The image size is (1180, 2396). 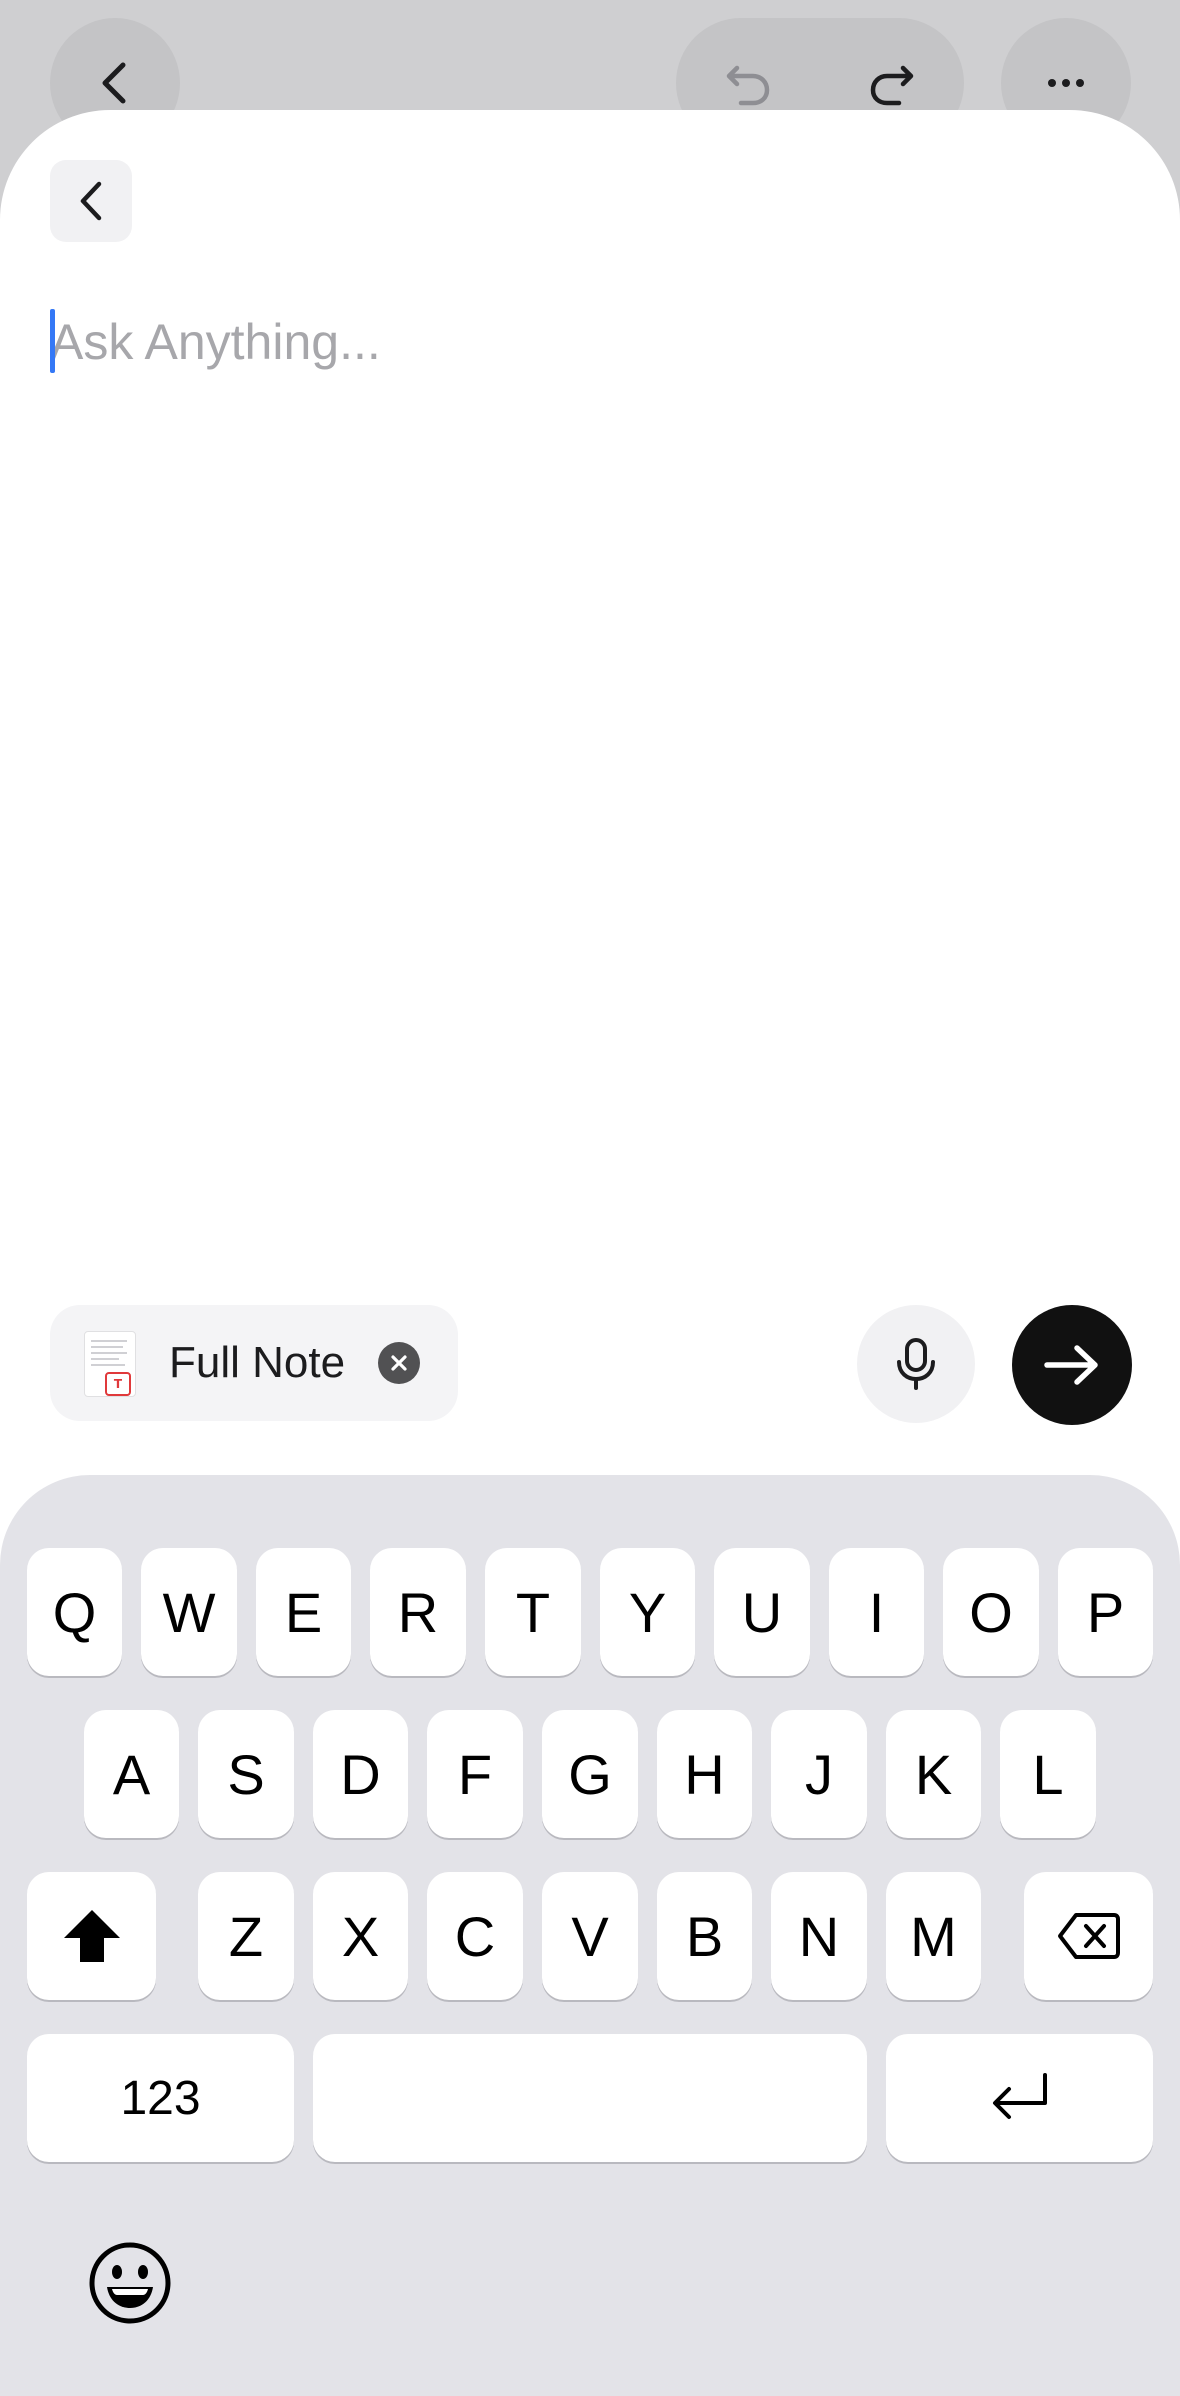 I want to click on key-c: C, so click(x=475, y=1936).